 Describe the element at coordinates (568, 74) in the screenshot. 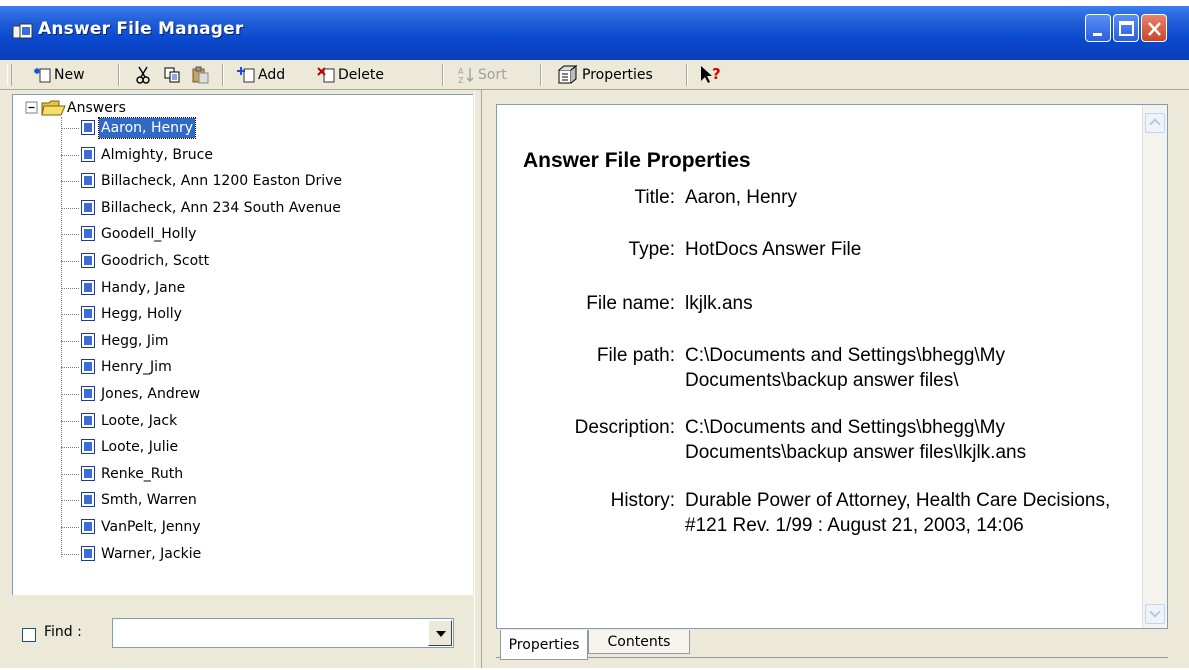

I see `properties-icon` at that location.